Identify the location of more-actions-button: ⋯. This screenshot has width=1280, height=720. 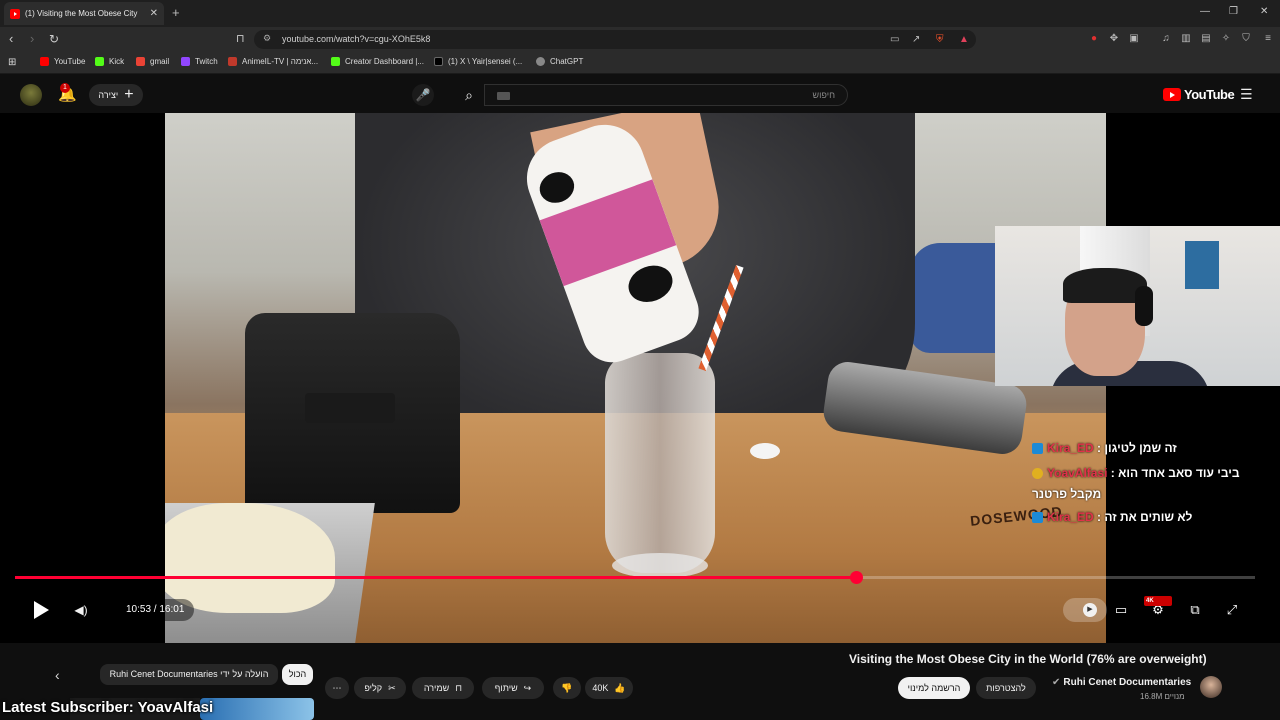
(337, 688).